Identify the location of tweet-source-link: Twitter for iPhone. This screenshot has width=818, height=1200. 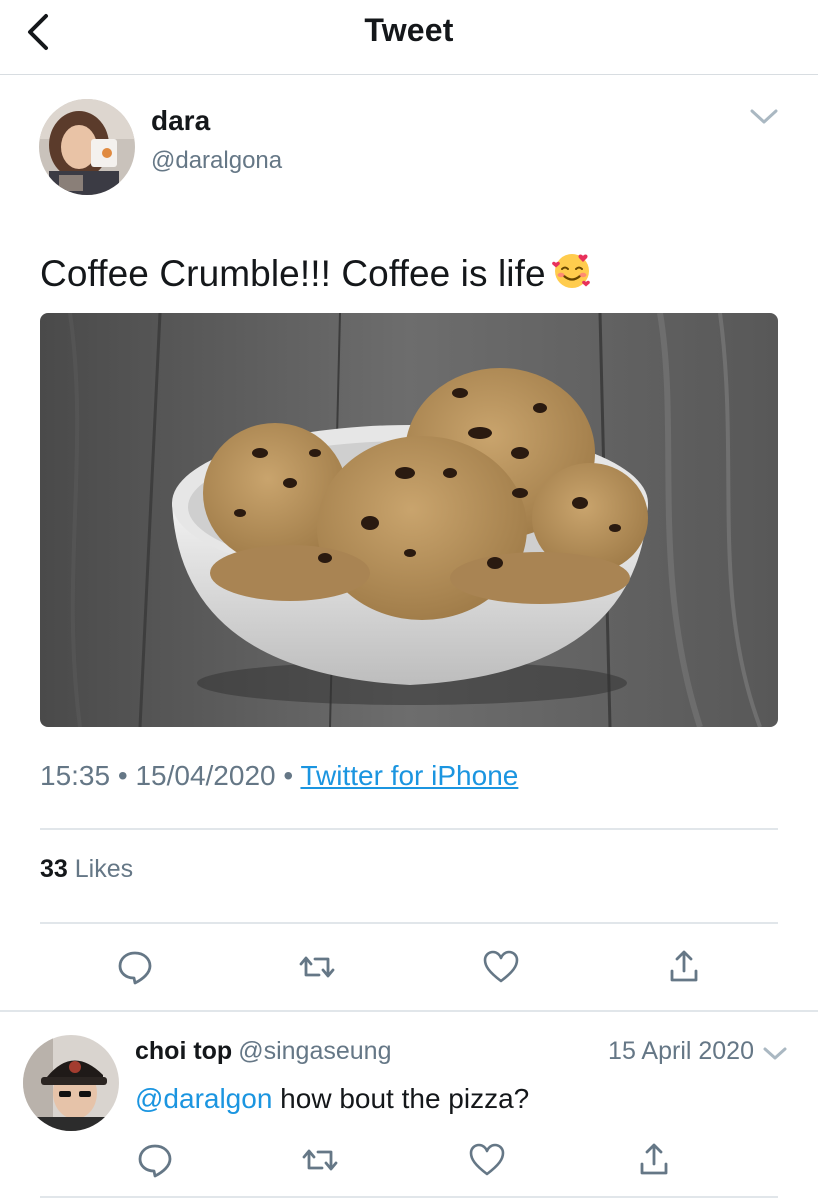
(409, 775).